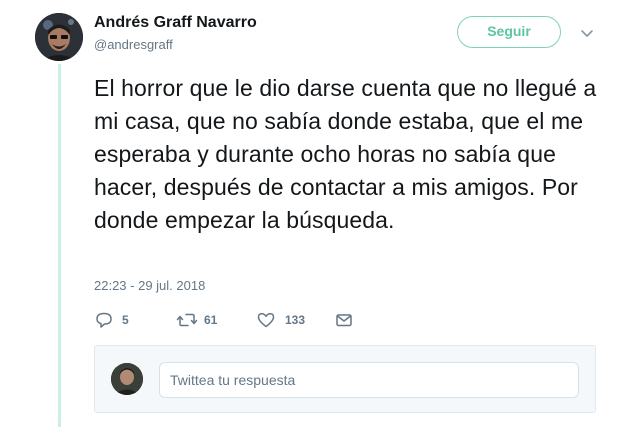 The height and width of the screenshot is (427, 634). I want to click on message-action, so click(344, 320).